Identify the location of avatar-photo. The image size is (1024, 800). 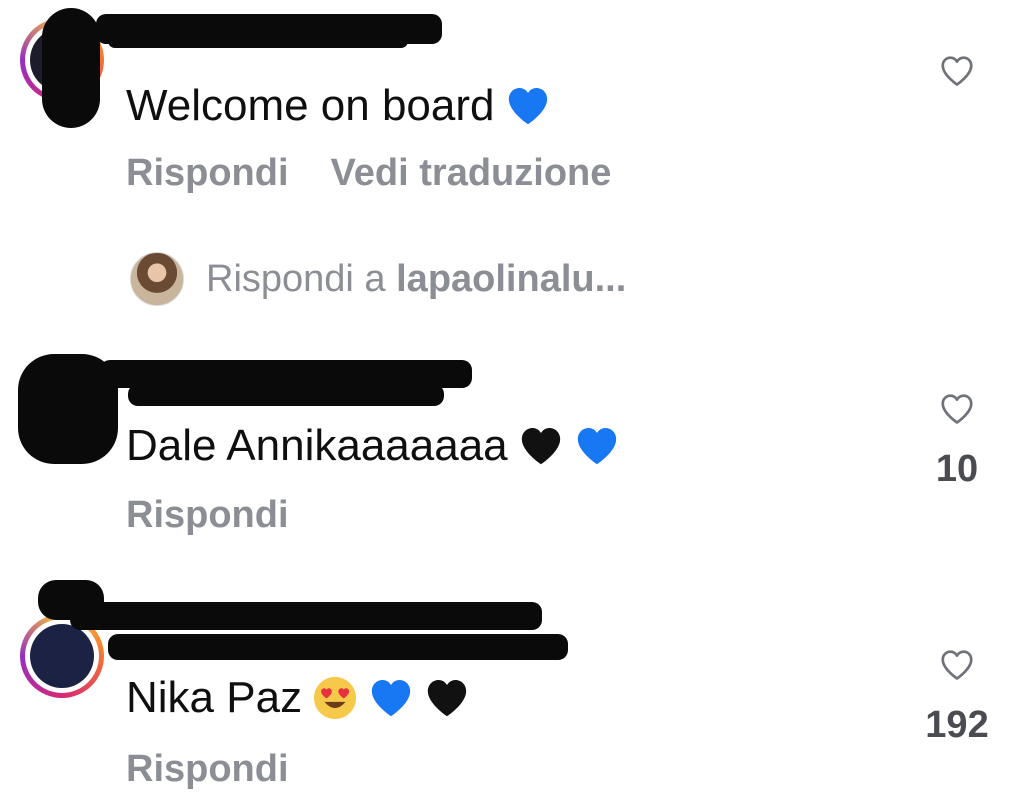
(62, 656).